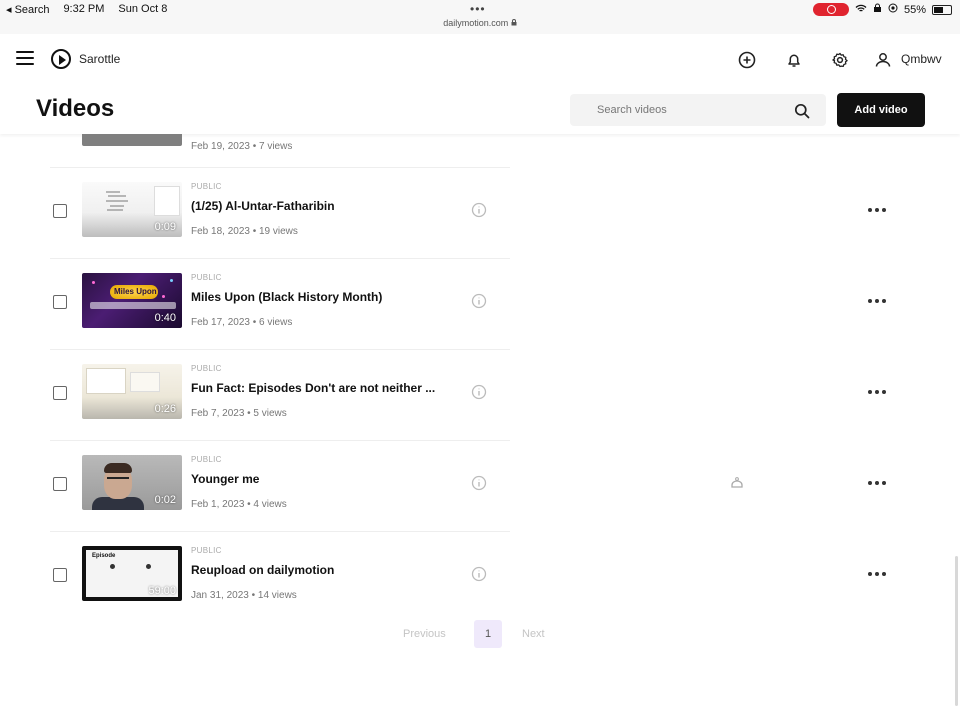 The height and width of the screenshot is (720, 960). What do you see at coordinates (921, 59) in the screenshot?
I see `user-name: Qmbwv` at bounding box center [921, 59].